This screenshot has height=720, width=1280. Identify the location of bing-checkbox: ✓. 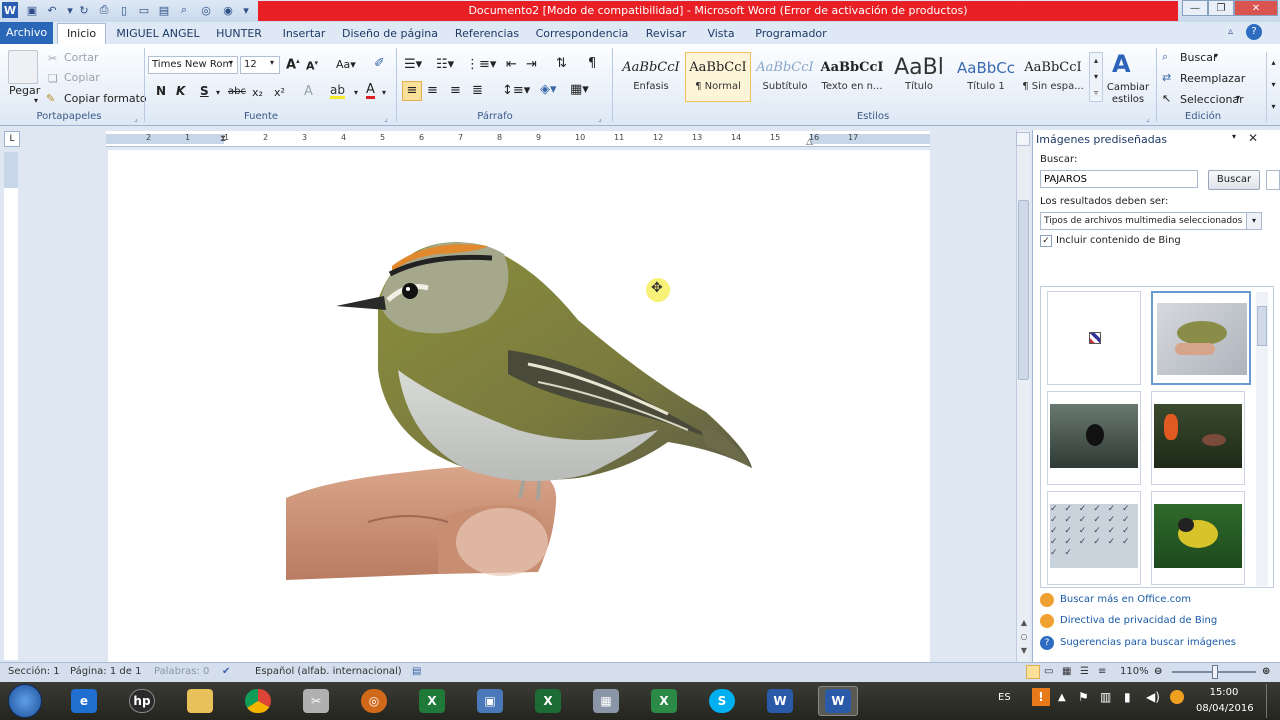
(1046, 241).